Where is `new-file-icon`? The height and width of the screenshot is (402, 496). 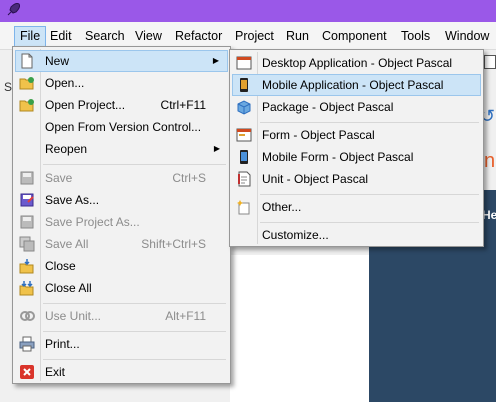 new-file-icon is located at coordinates (27, 61).